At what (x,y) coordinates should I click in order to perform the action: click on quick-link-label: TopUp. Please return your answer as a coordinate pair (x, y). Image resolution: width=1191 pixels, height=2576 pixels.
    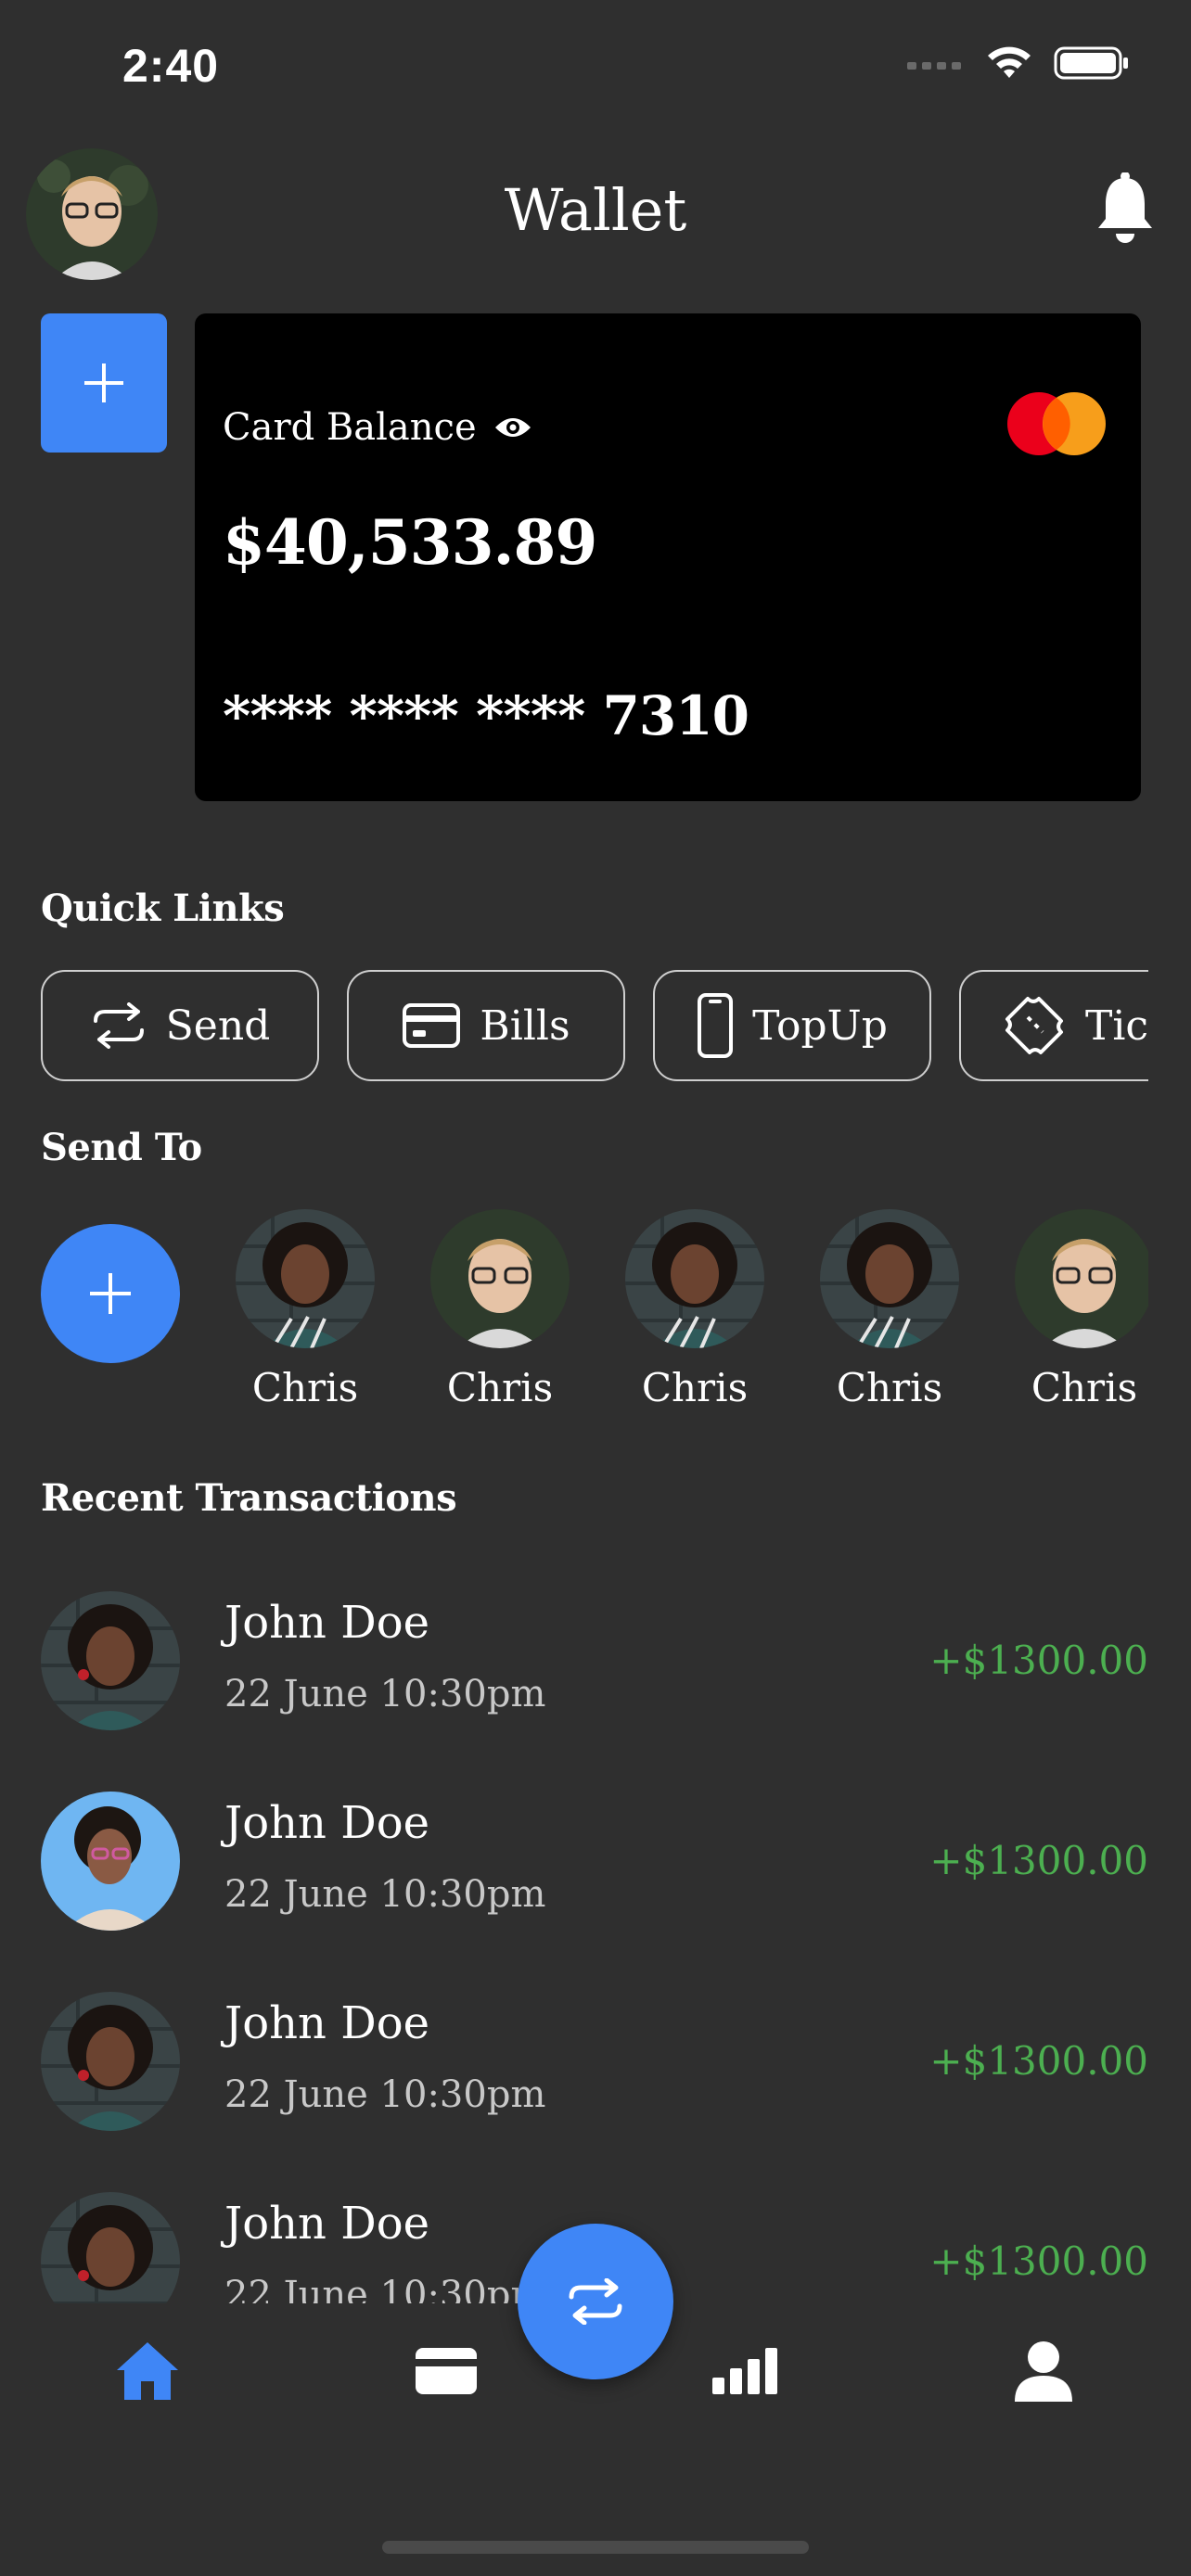
    Looking at the image, I should click on (820, 1025).